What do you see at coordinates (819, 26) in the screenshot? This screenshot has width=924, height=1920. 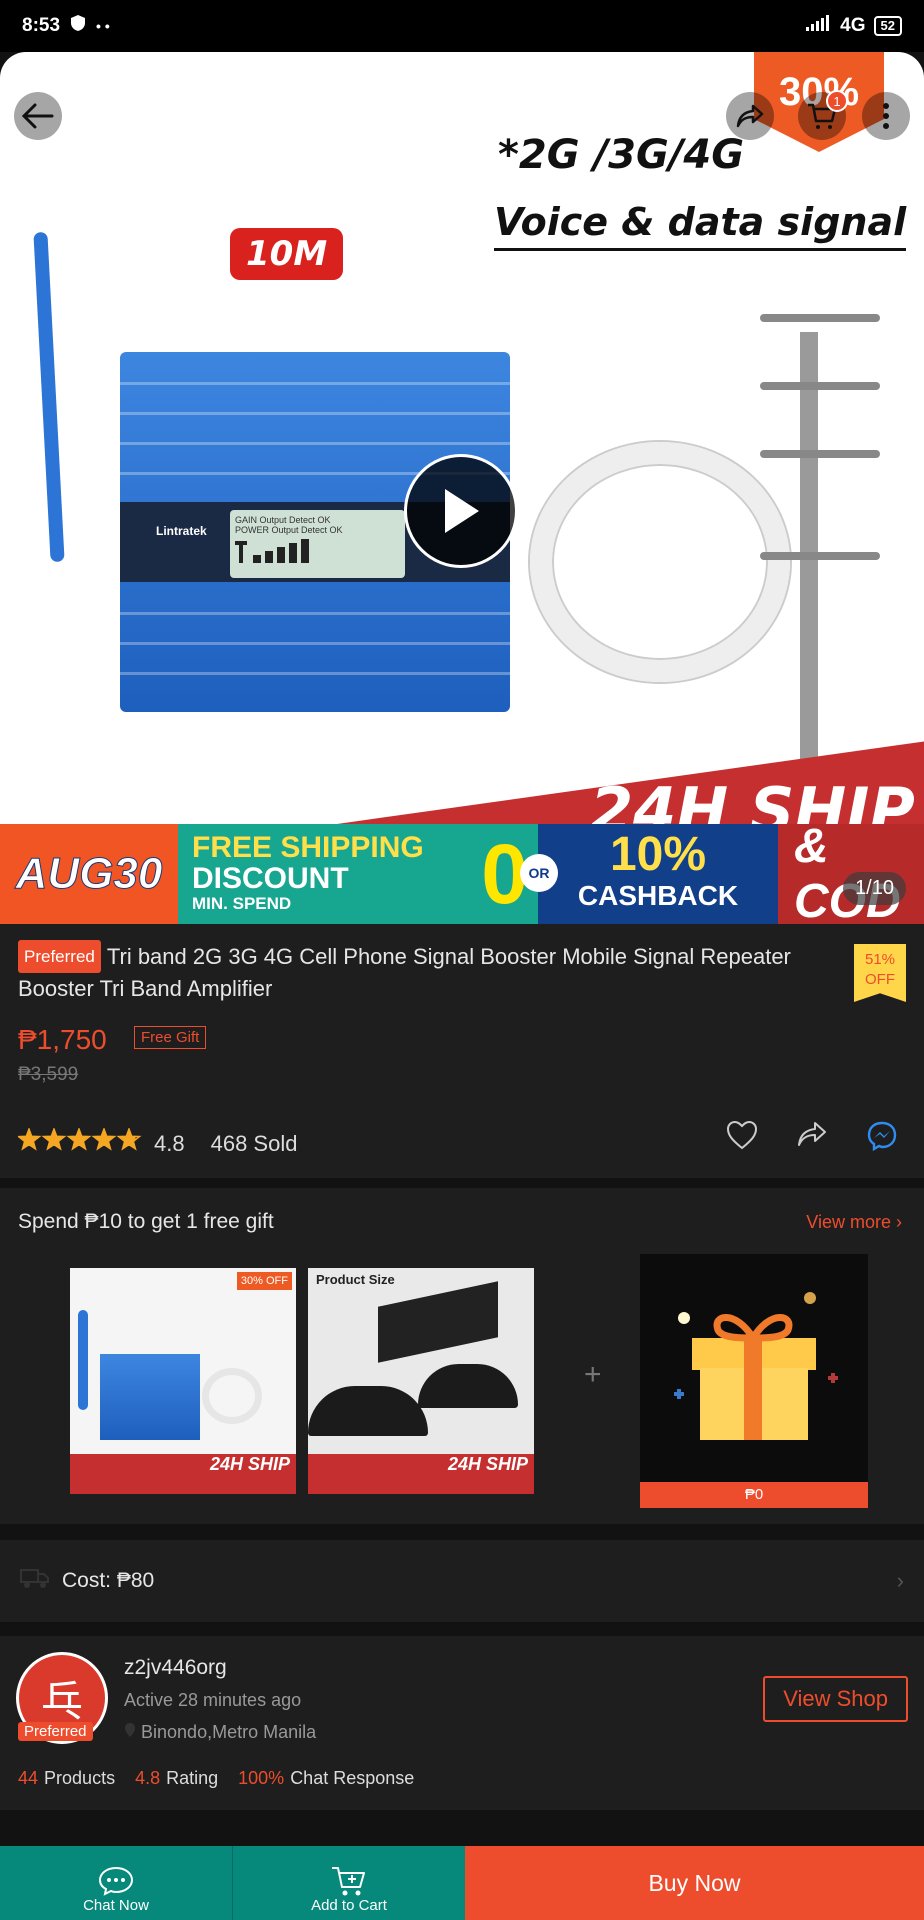 I see `signal-icon` at bounding box center [819, 26].